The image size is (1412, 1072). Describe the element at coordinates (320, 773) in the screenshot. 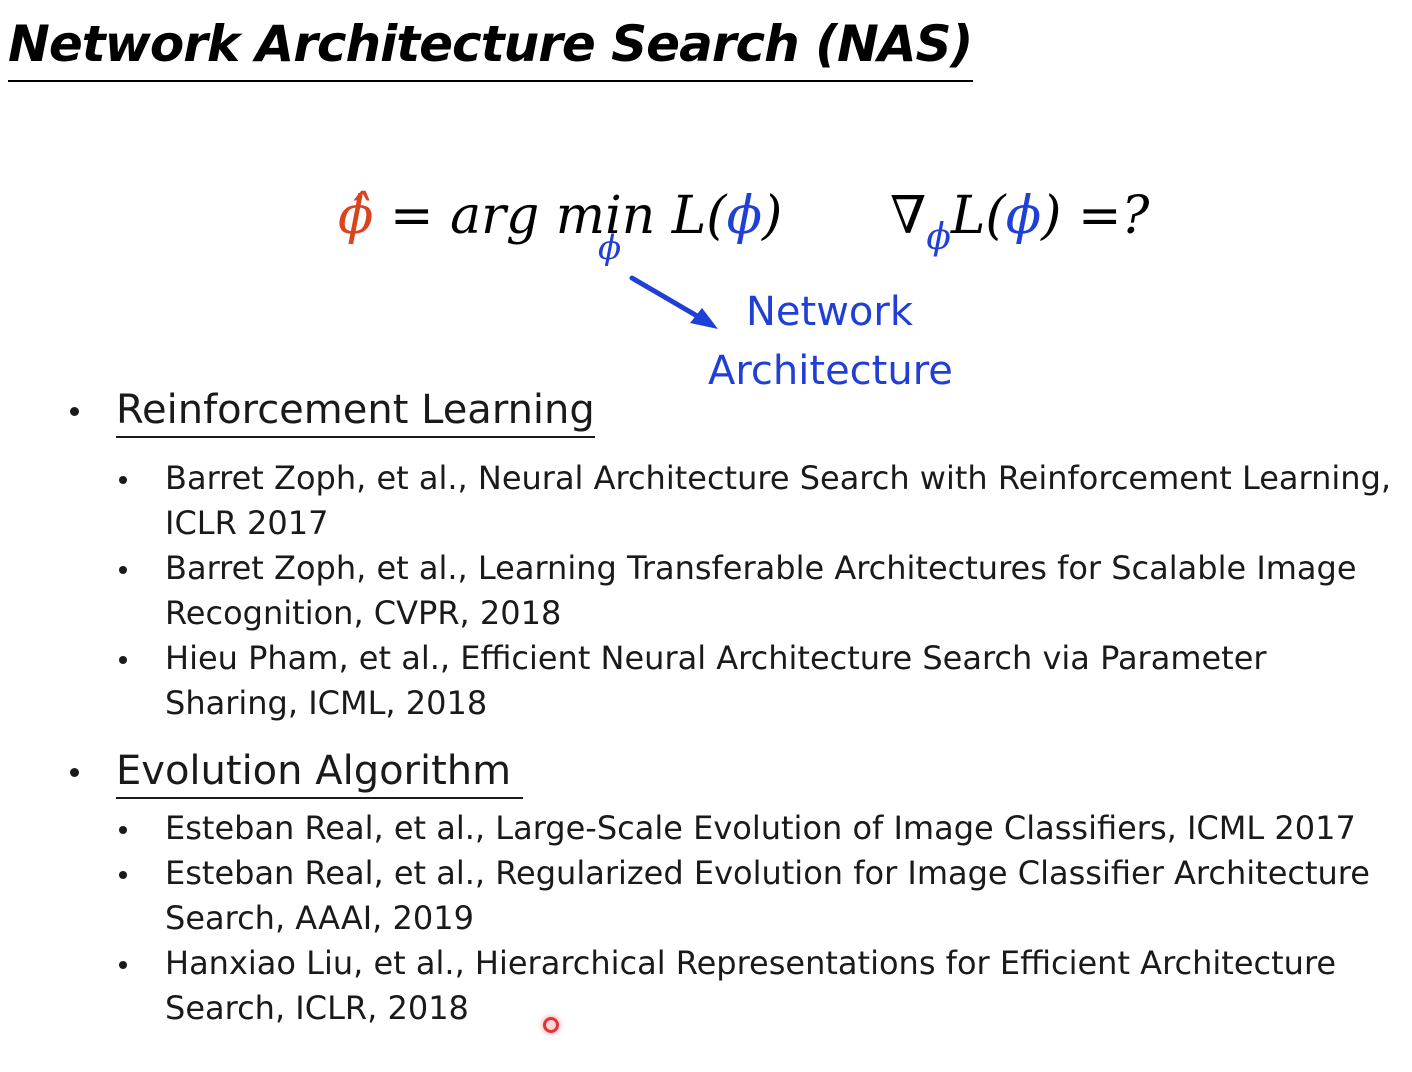

I see `section-heading-evolution-algorithm: Evolution Algorithm` at that location.